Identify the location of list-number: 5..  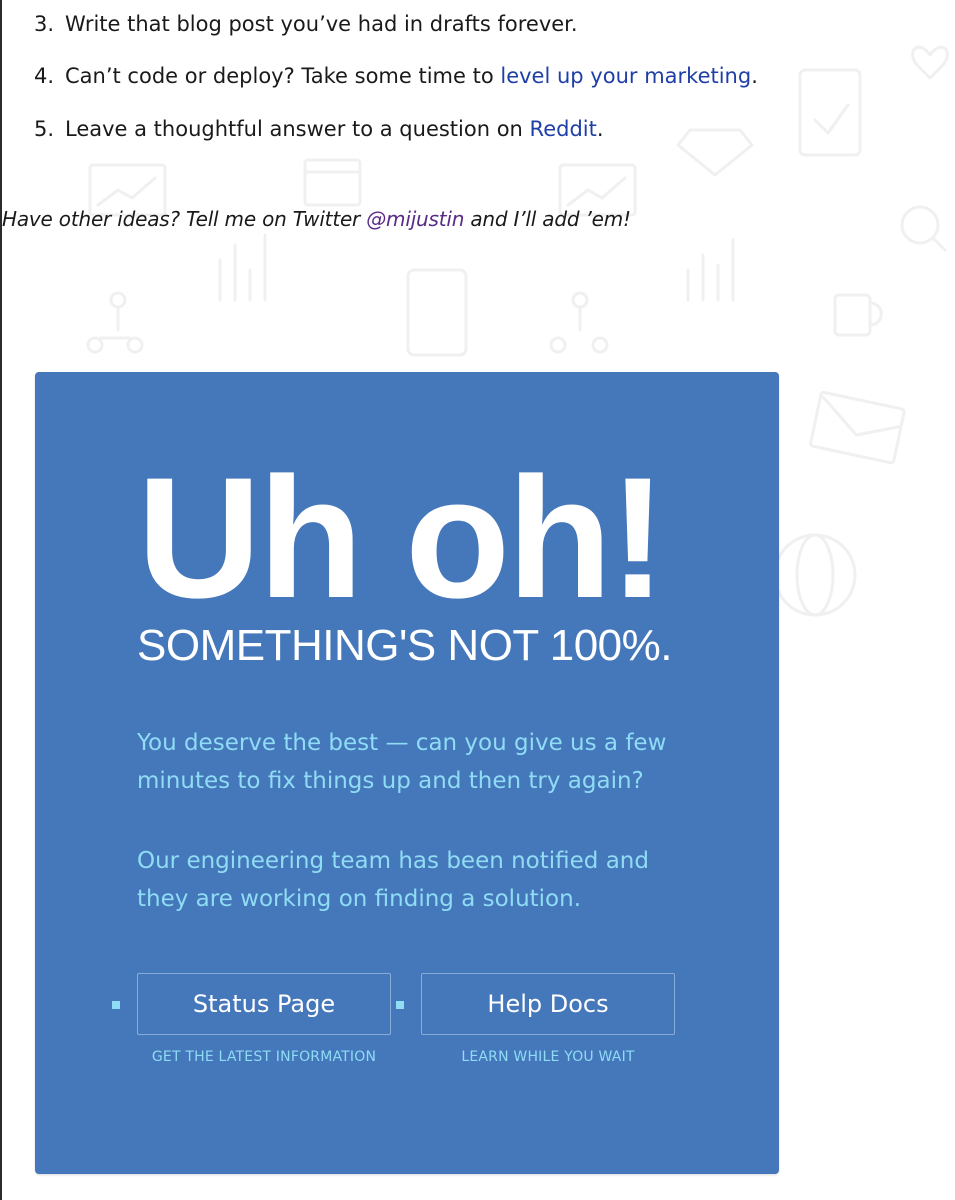
(44, 129).